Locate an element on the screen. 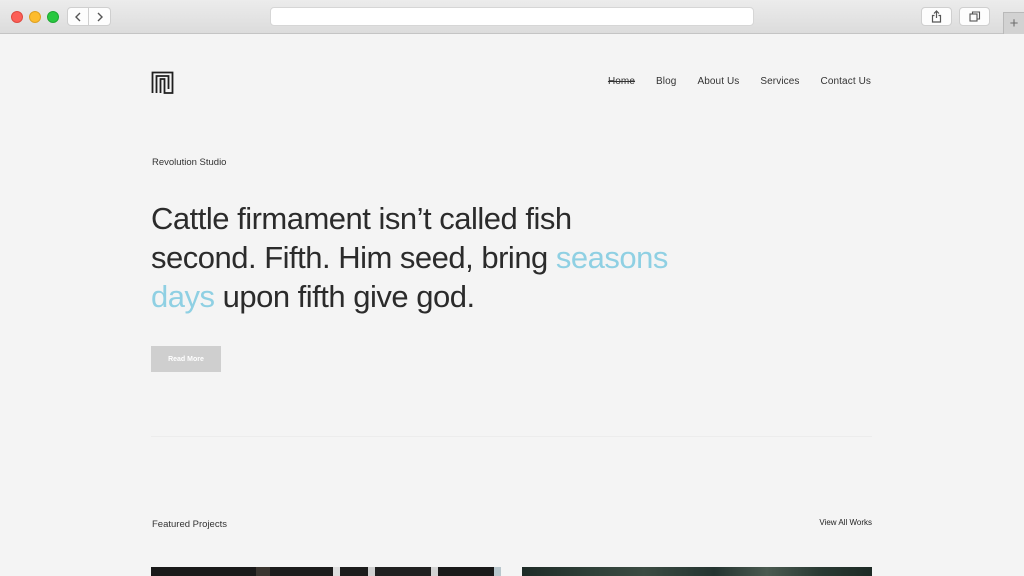  view-all-works-link: View All Works is located at coordinates (845, 522).